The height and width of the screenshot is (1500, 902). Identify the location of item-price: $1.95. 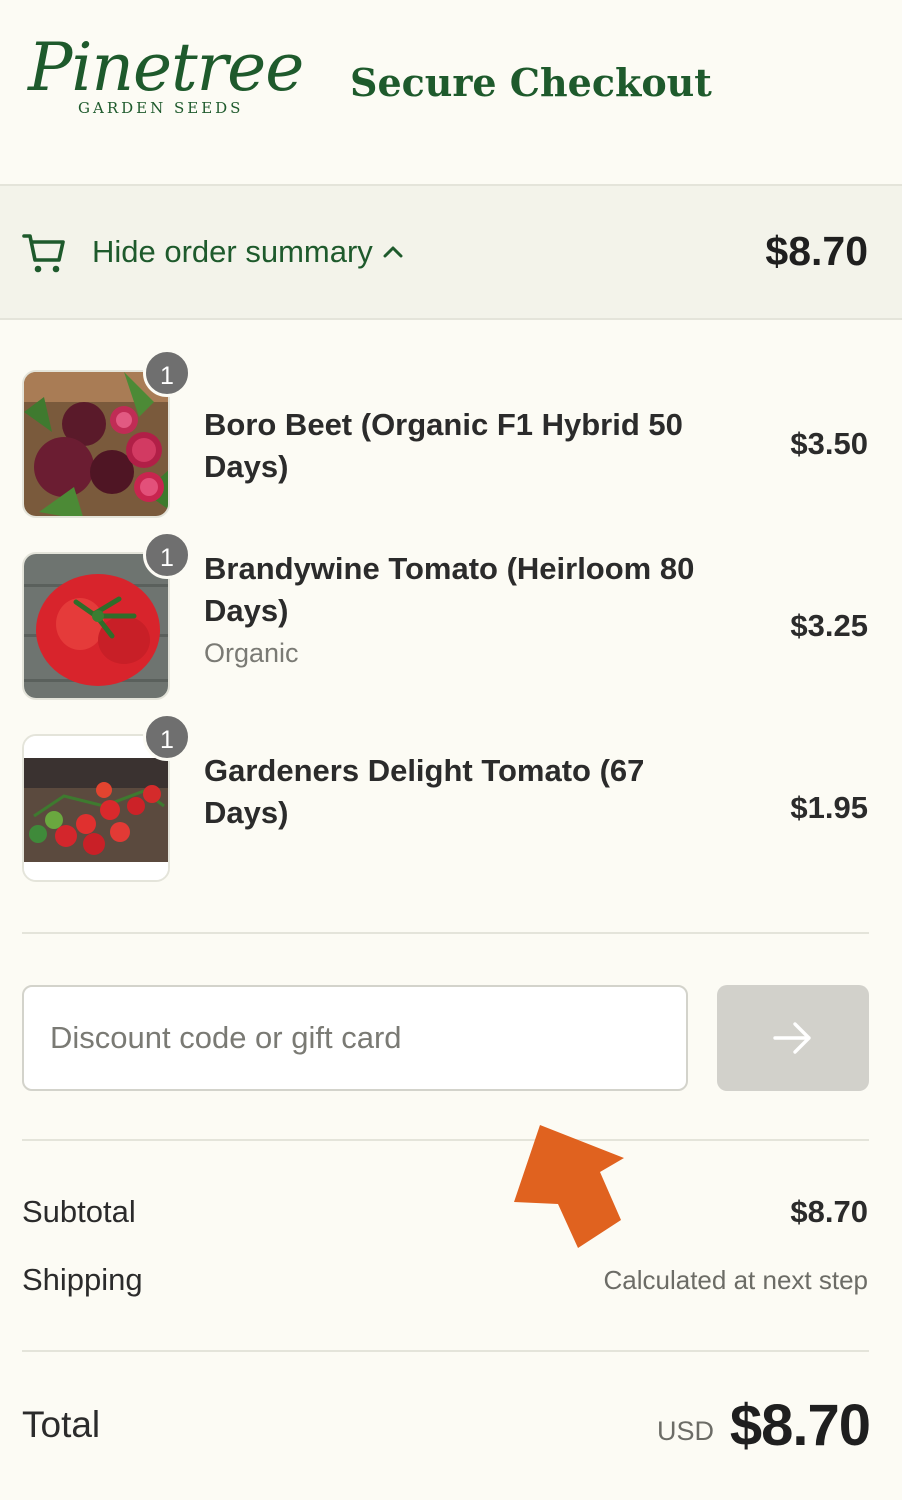
(829, 807).